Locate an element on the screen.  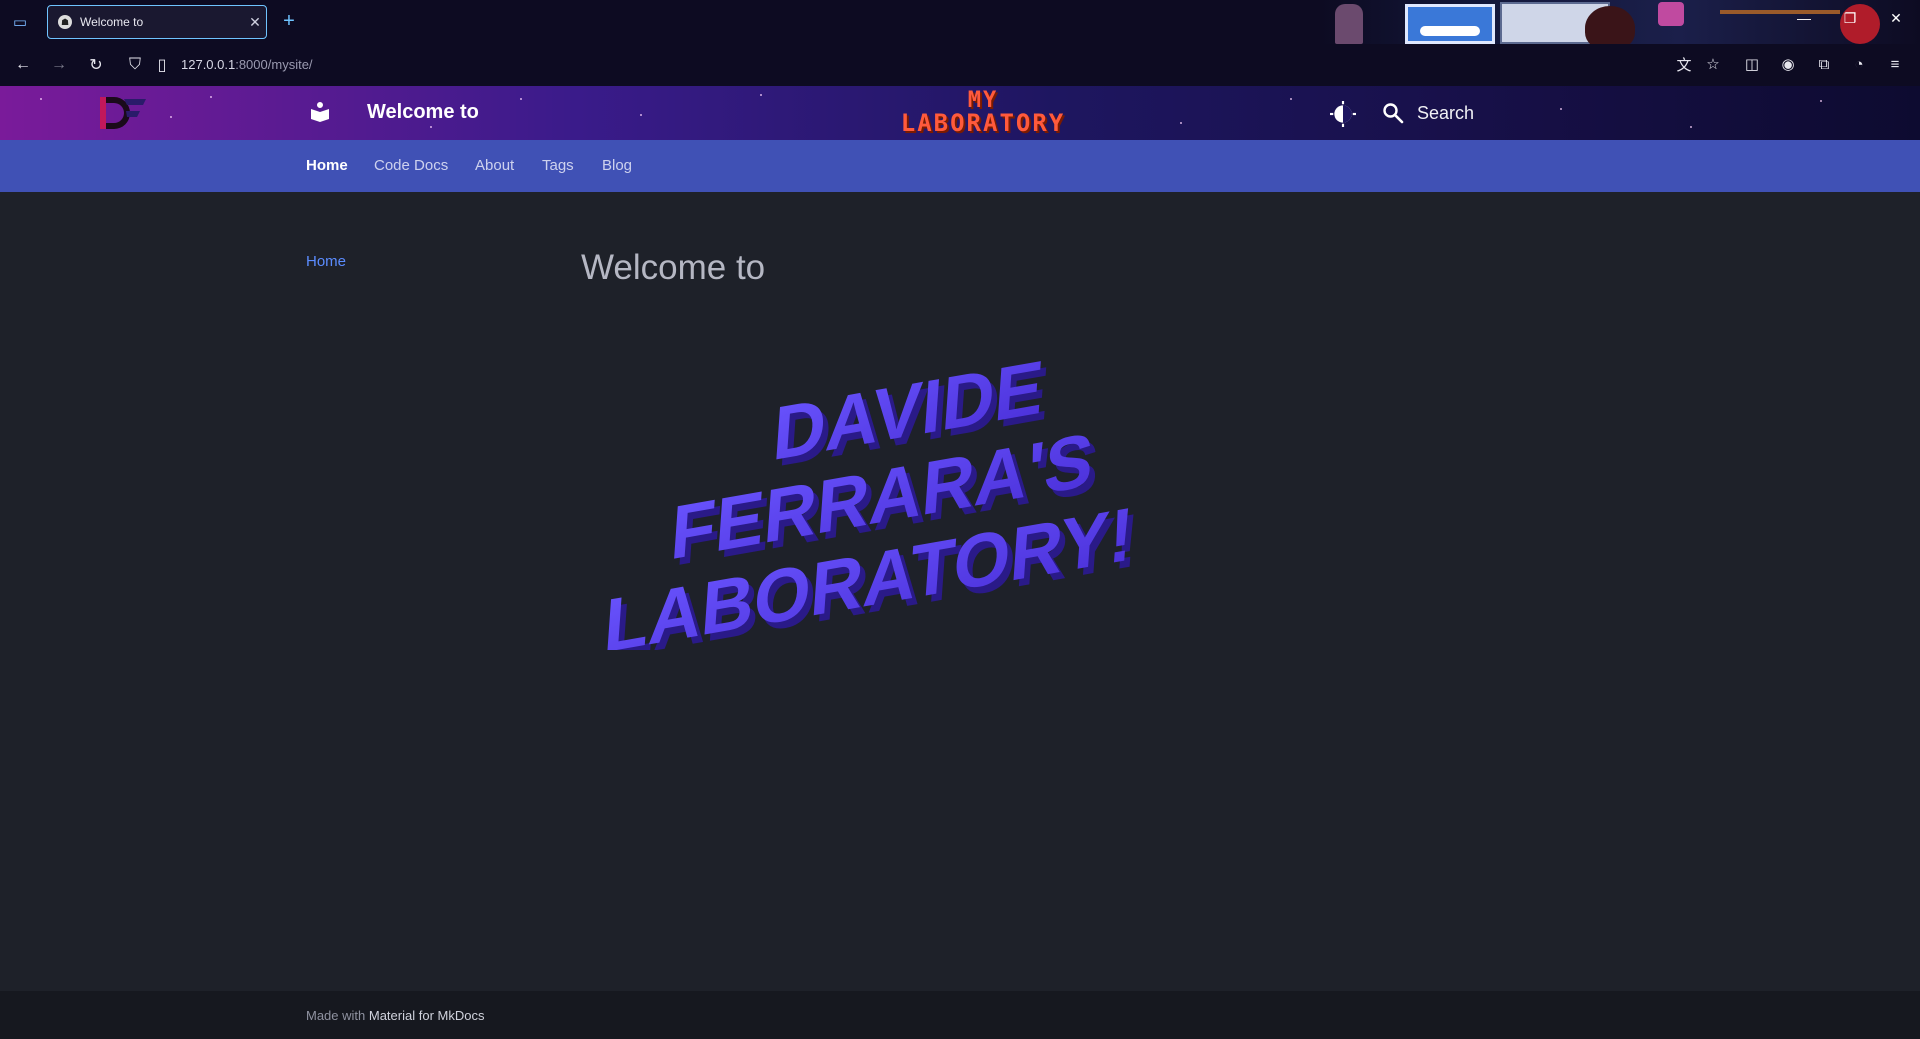
close-window-icon: ✕ is located at coordinates (1896, 18).